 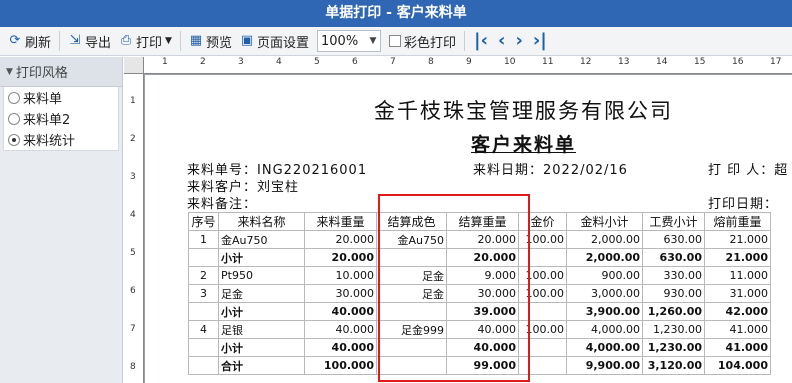 What do you see at coordinates (340, 275) in the screenshot?
I see `table-cell: 10.000` at bounding box center [340, 275].